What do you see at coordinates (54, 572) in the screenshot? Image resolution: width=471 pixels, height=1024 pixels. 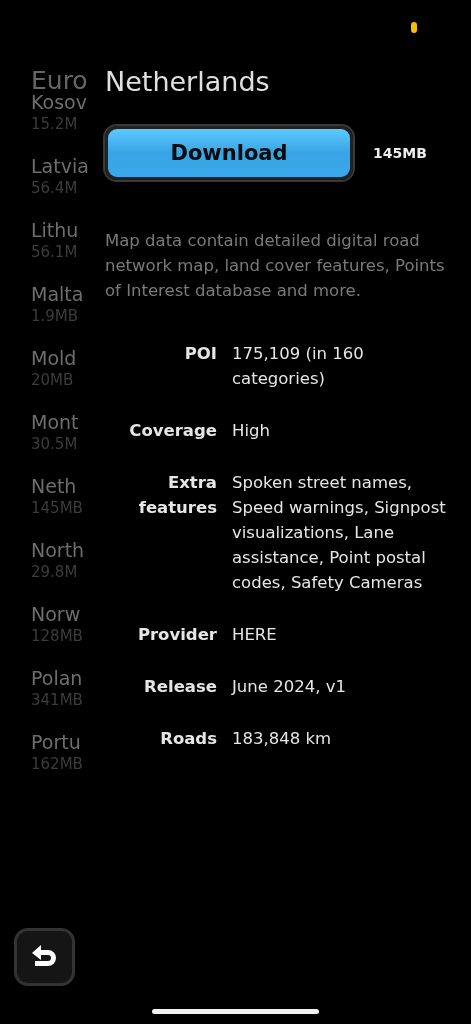 I see `country-size: 29.8M` at bounding box center [54, 572].